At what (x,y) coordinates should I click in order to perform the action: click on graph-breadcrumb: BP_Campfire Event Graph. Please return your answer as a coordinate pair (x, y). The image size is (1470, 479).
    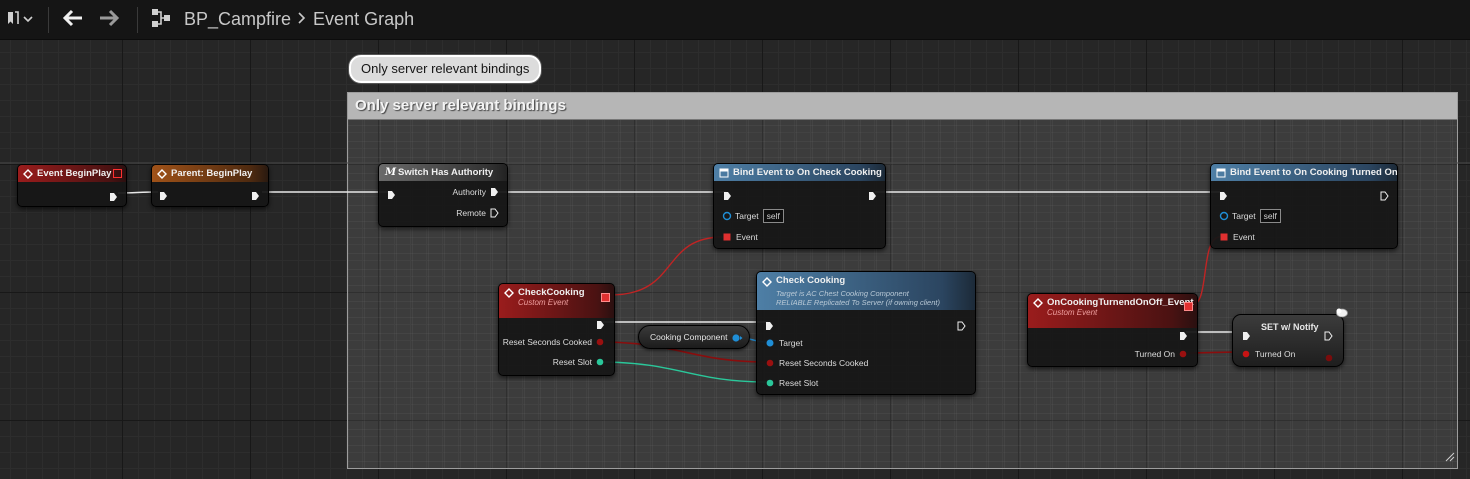
    Looking at the image, I should click on (280, 20).